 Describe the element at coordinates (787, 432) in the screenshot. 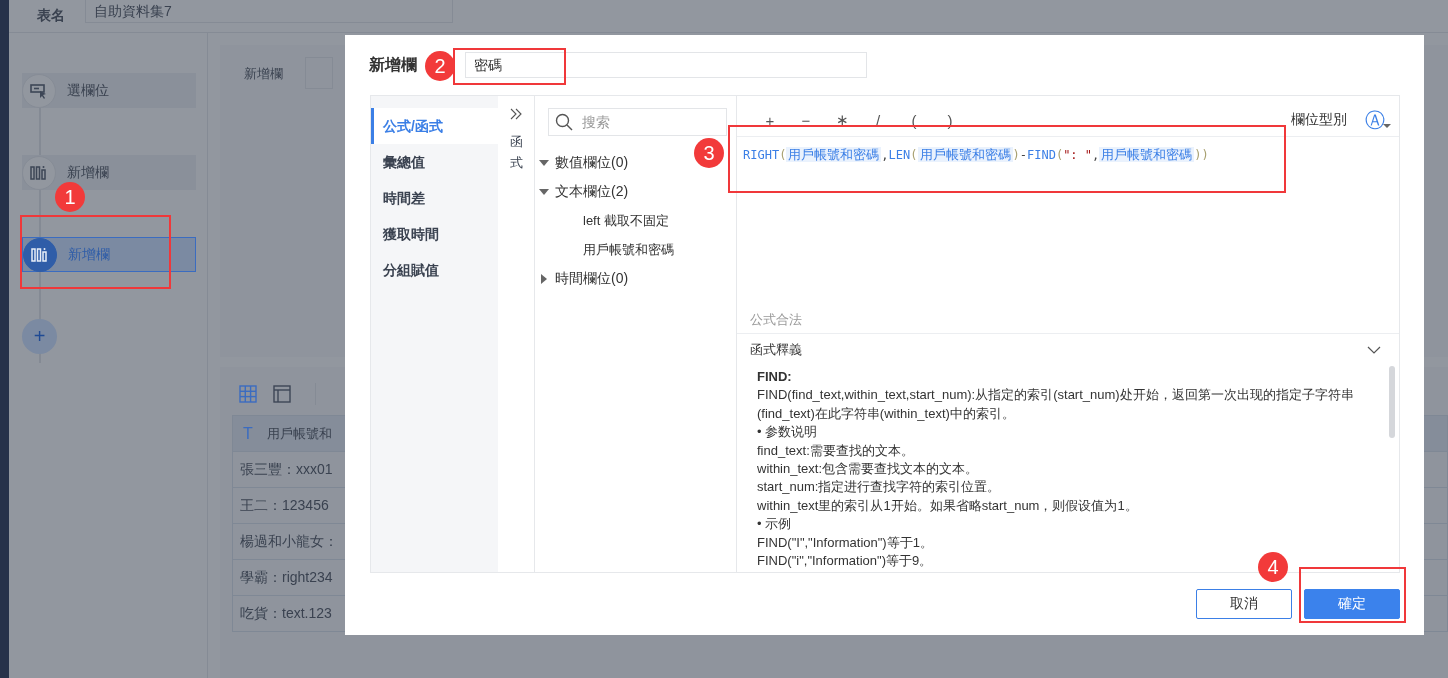

I see `help-text: • 参数说明` at that location.